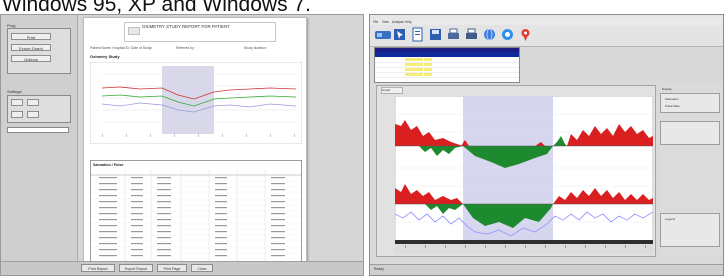 The image size is (724, 276). Describe the element at coordinates (435, 34) in the screenshot. I see `save-icon` at that location.